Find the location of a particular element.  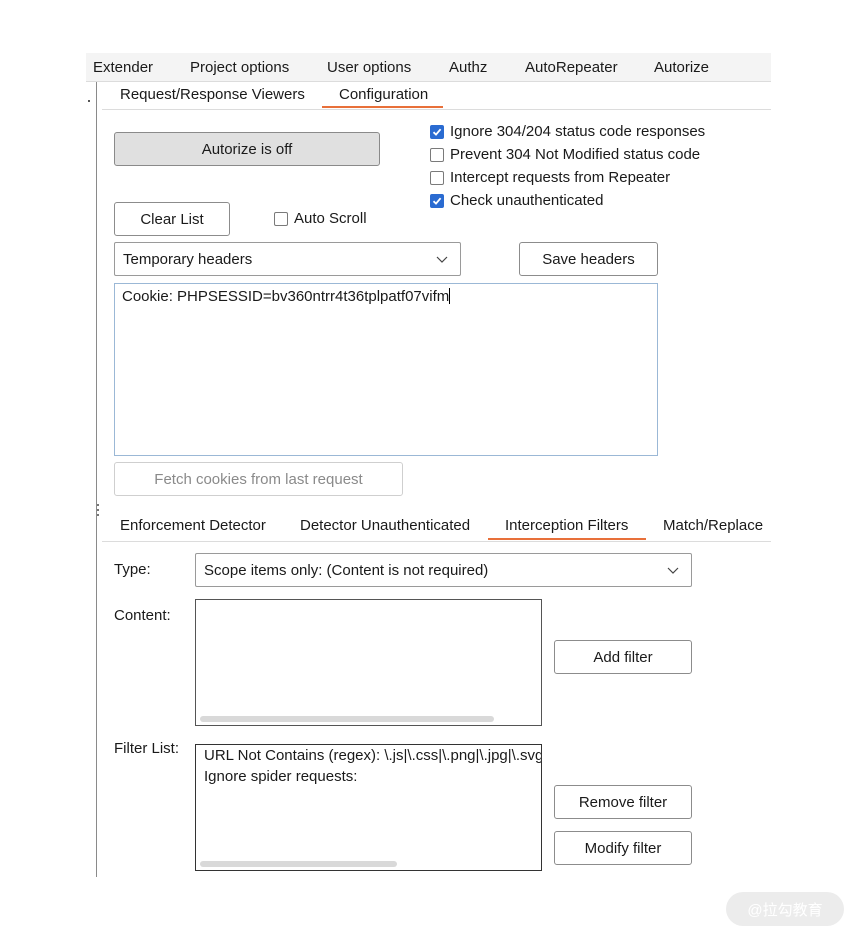

option-label: Ignore 304/204 status code responses is located at coordinates (578, 131).